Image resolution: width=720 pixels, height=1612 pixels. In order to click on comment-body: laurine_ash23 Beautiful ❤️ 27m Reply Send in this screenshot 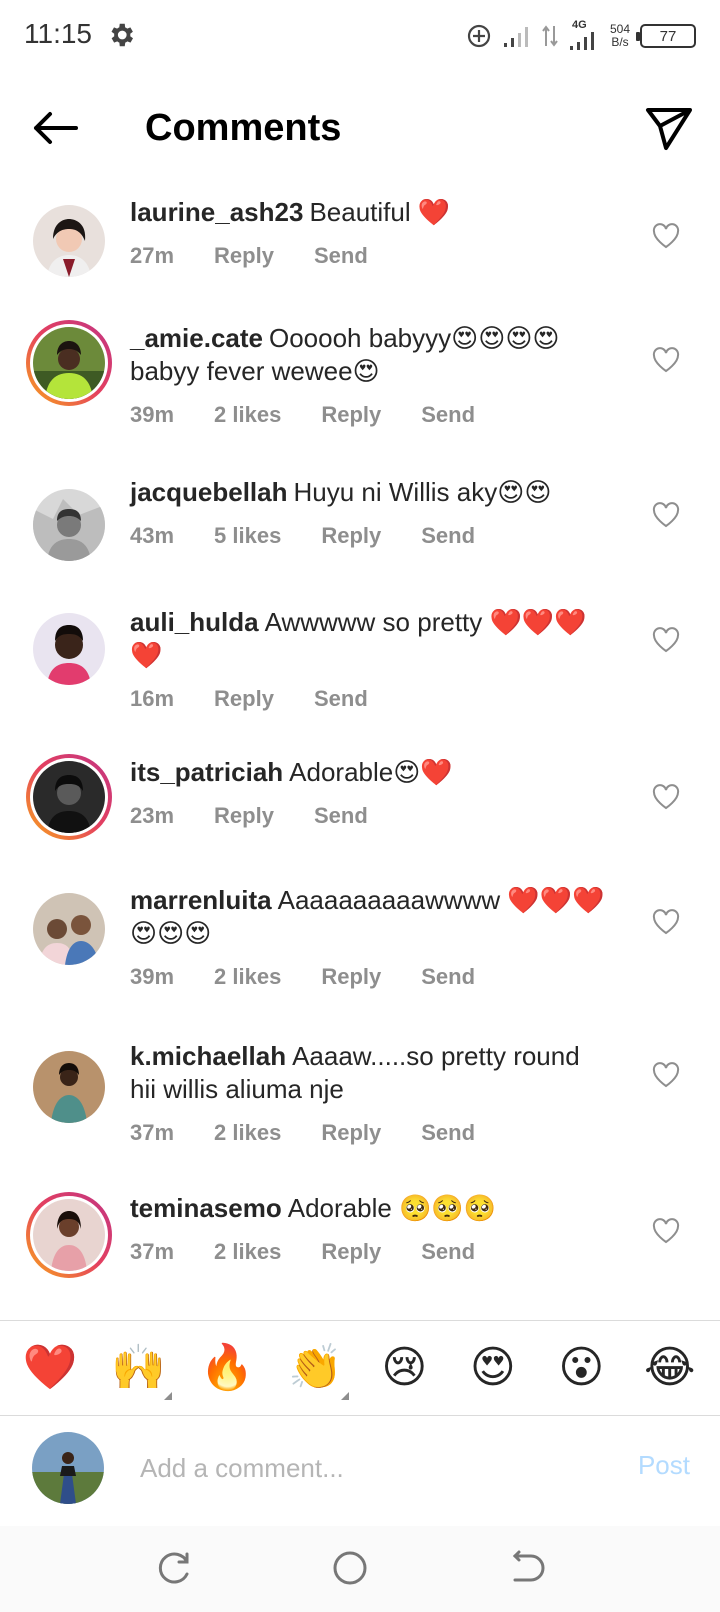, I will do `click(370, 234)`.